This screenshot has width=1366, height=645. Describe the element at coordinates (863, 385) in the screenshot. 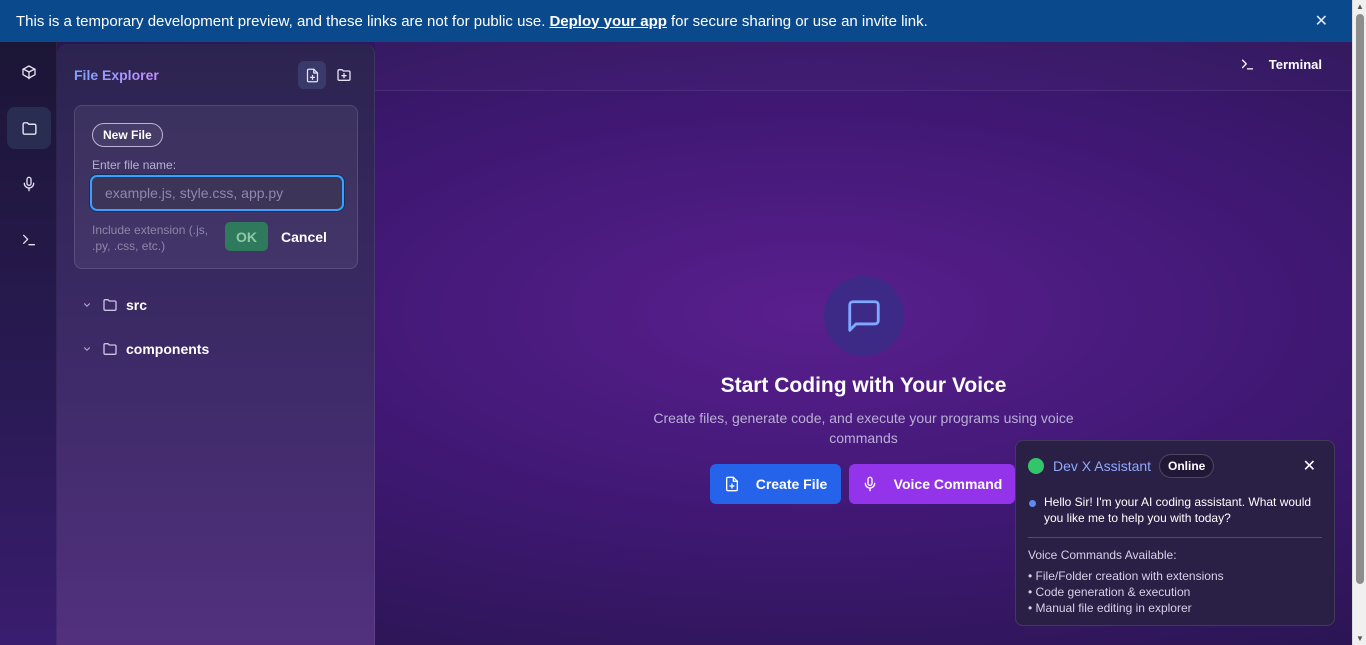

I see `hero-title: Start Coding with Your Voice` at that location.